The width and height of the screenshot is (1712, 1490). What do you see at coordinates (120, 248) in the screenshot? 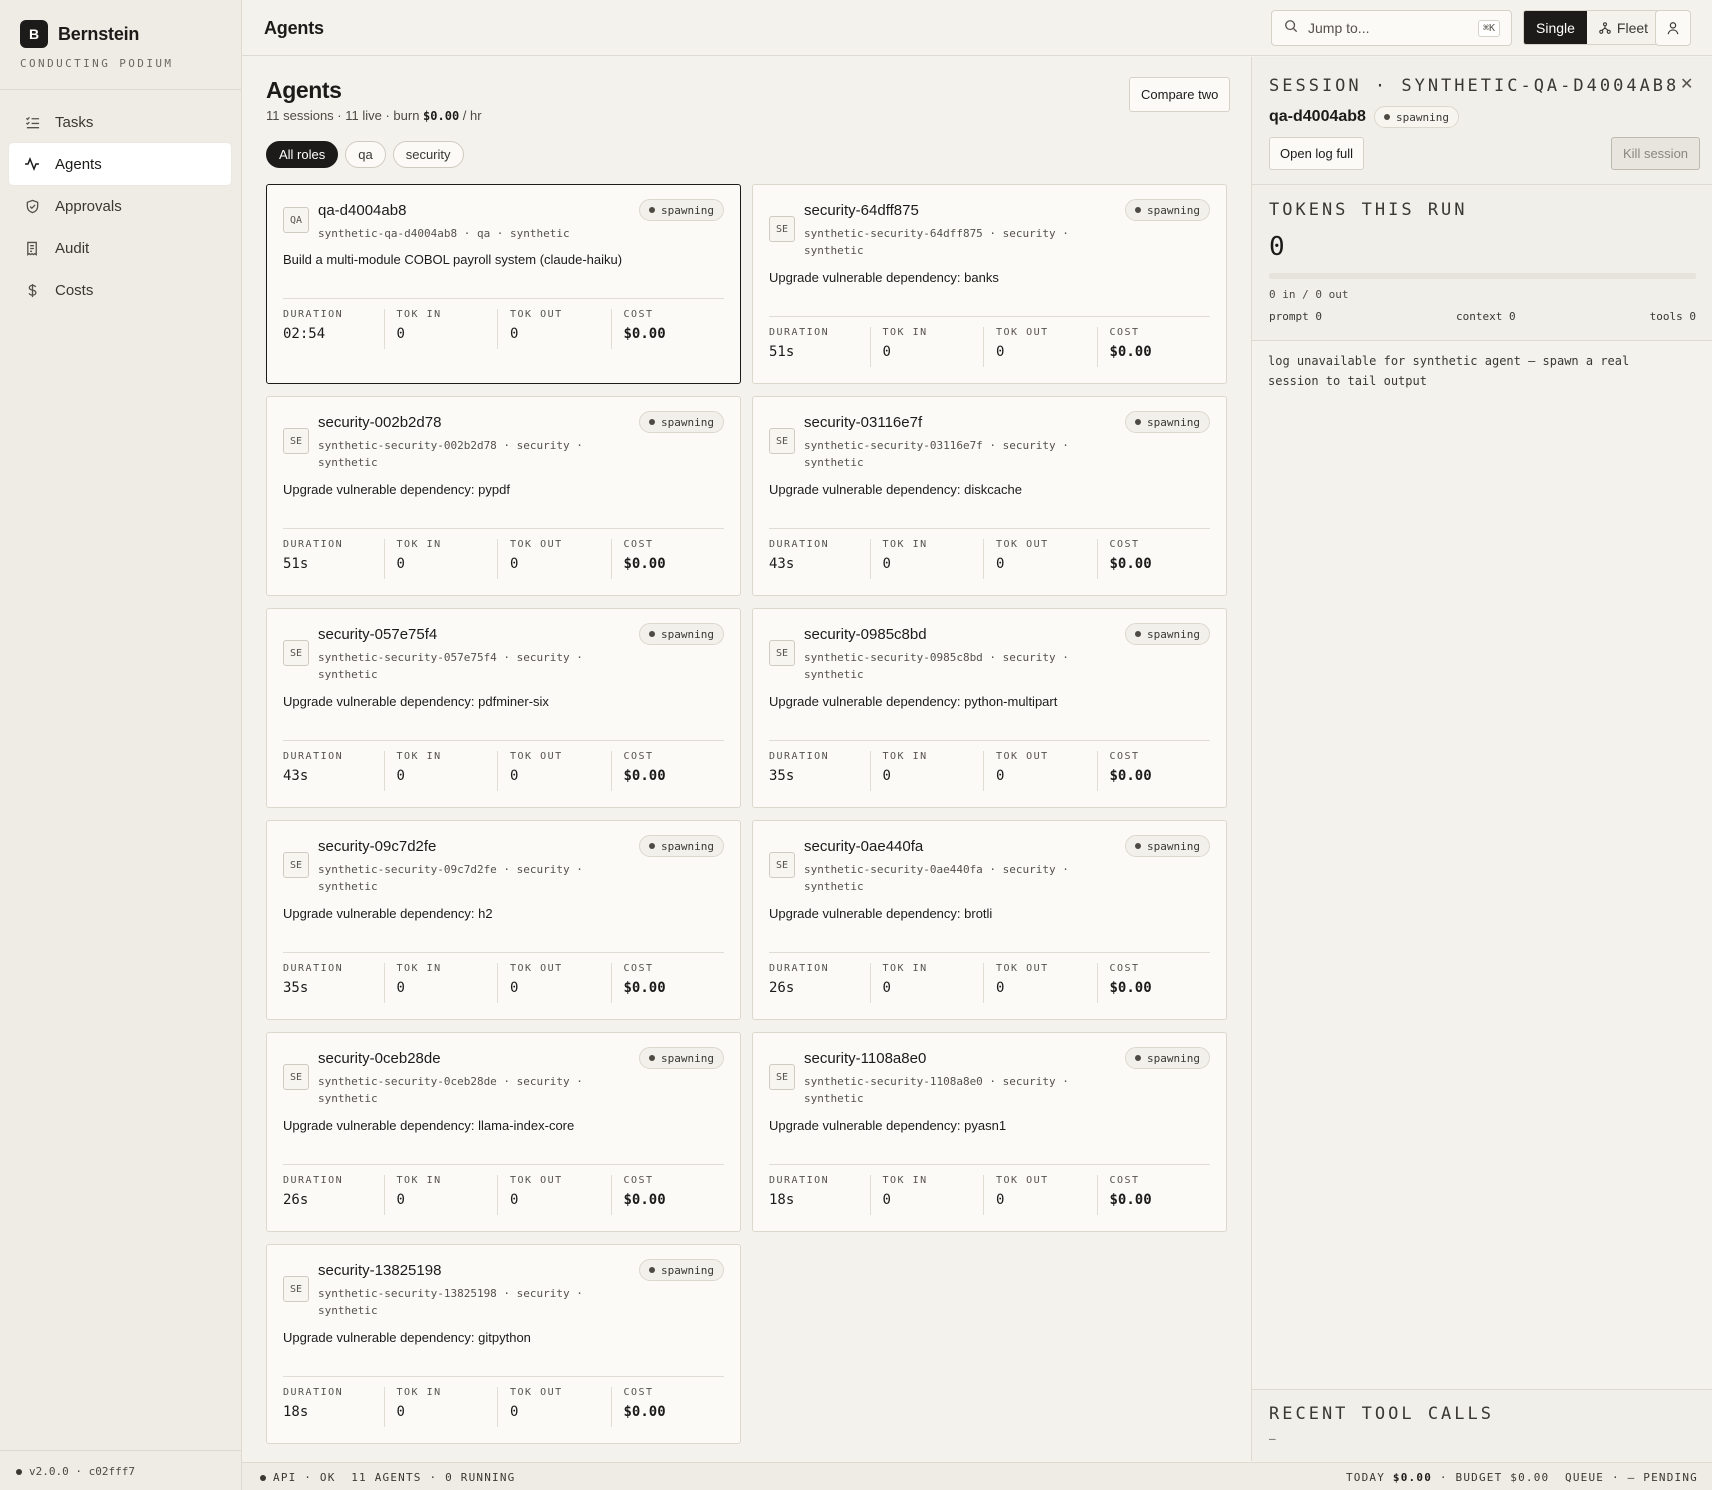
I see `sidebar-item-audit: Audit` at bounding box center [120, 248].